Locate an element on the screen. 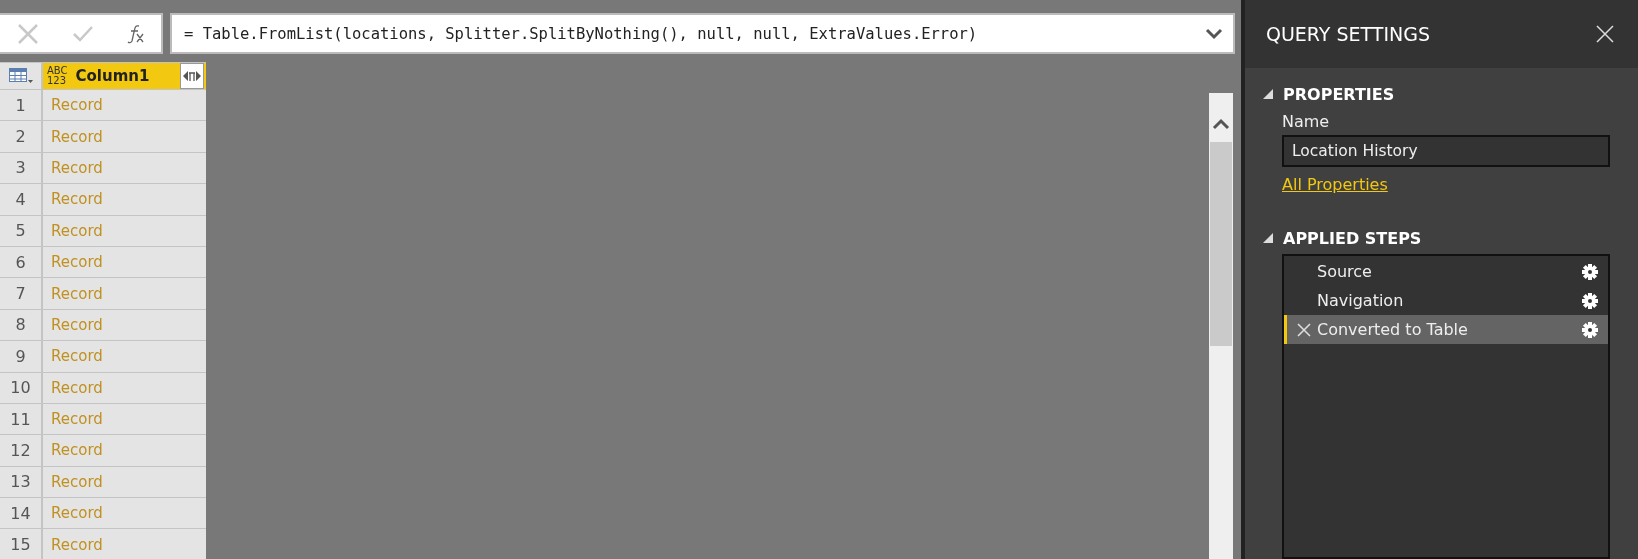  row-number: 7 is located at coordinates (20, 293).